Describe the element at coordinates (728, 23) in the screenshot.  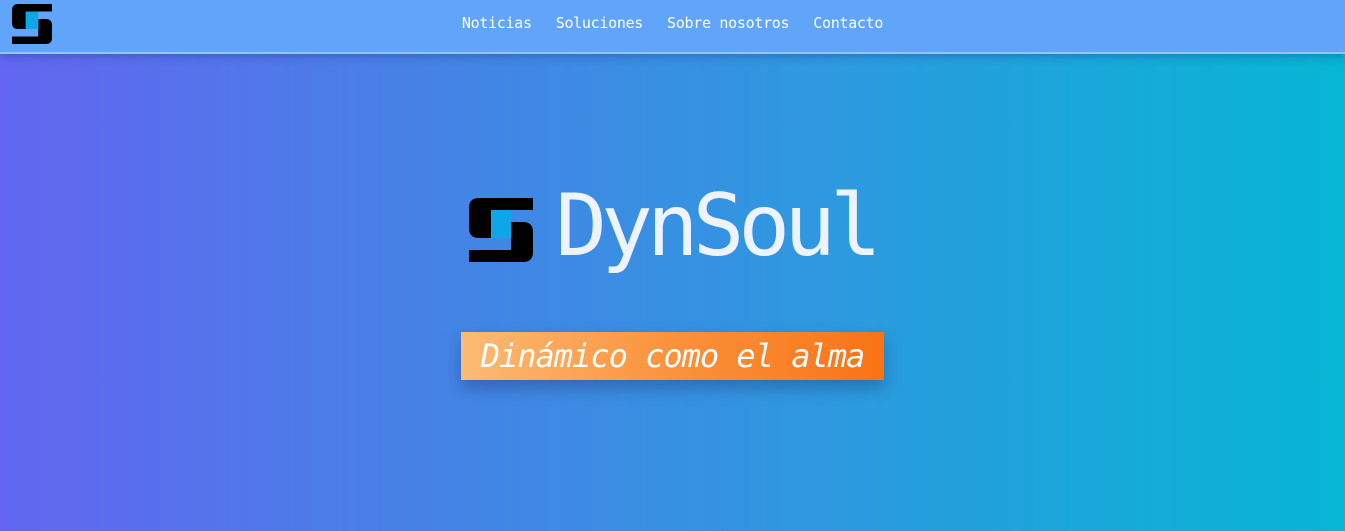
I see `nav-link-sobre-nosotros: Sobre nosotros` at that location.